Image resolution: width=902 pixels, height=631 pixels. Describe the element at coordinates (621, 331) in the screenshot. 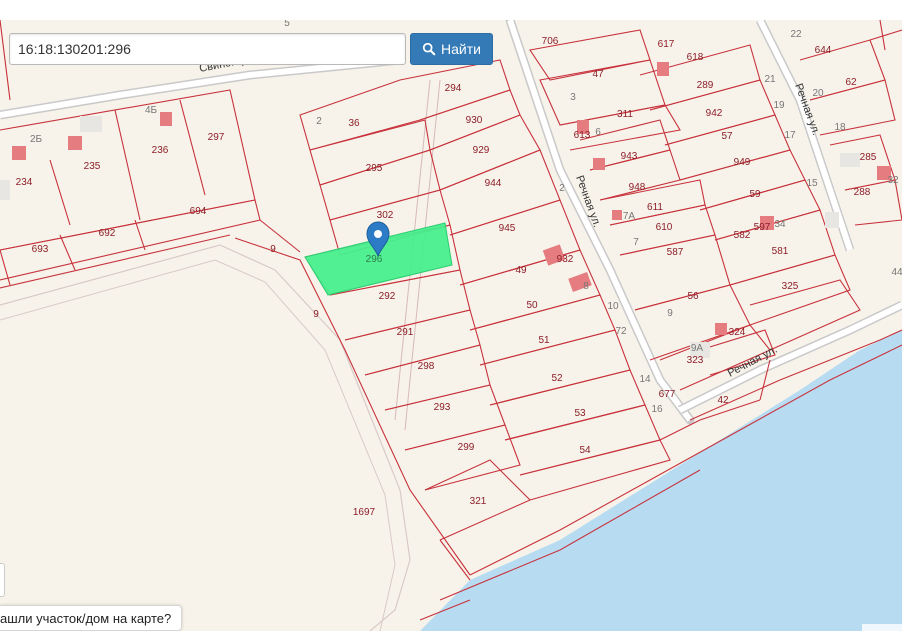

I see `house-number-label: 72` at that location.